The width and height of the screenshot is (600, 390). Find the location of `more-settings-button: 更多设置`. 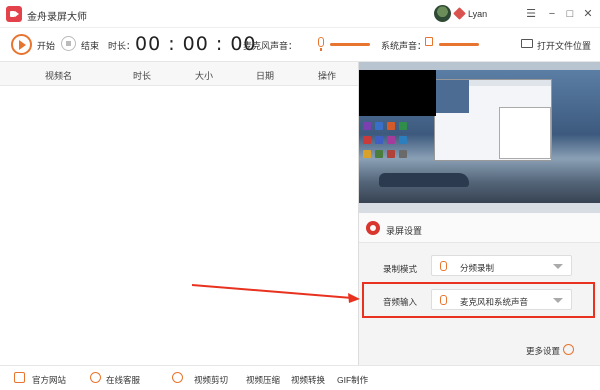

more-settings-button: 更多设置 is located at coordinates (543, 351).